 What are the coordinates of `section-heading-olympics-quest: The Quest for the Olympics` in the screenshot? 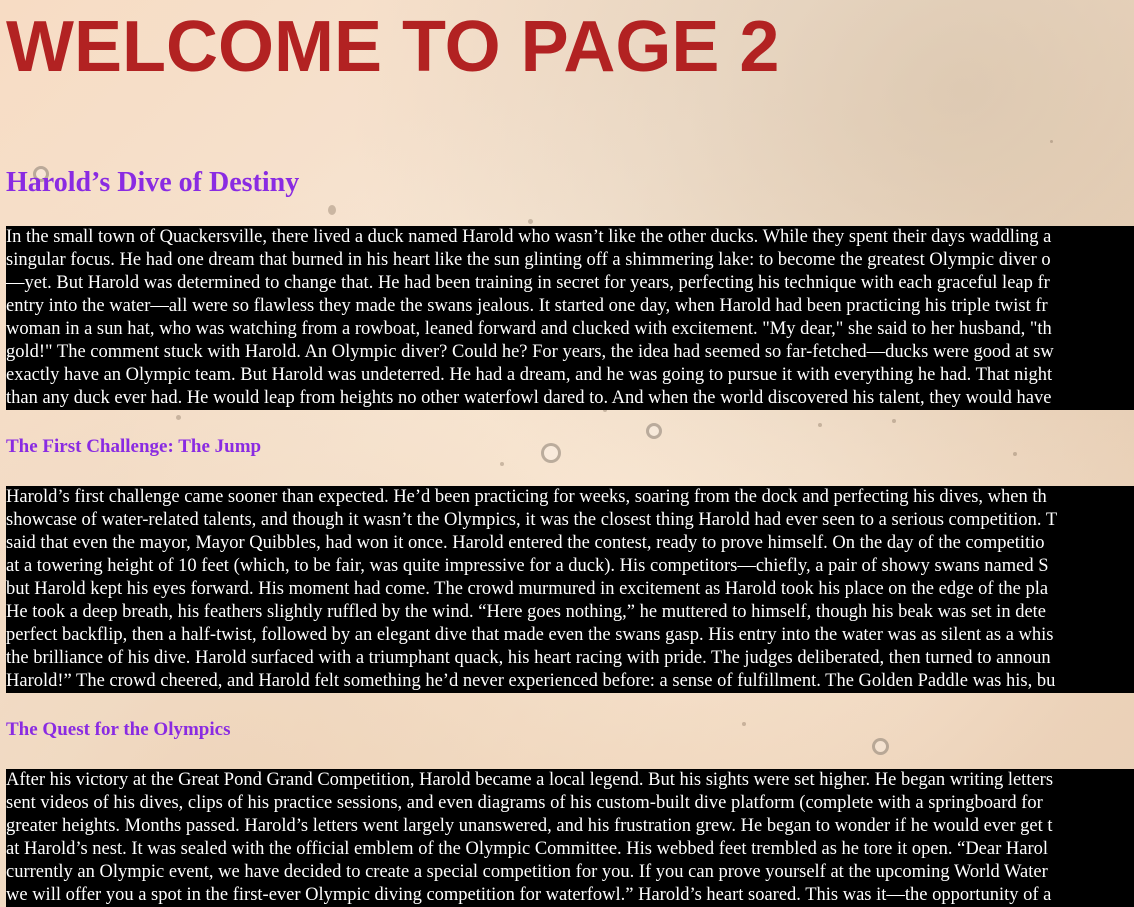 It's located at (118, 729).